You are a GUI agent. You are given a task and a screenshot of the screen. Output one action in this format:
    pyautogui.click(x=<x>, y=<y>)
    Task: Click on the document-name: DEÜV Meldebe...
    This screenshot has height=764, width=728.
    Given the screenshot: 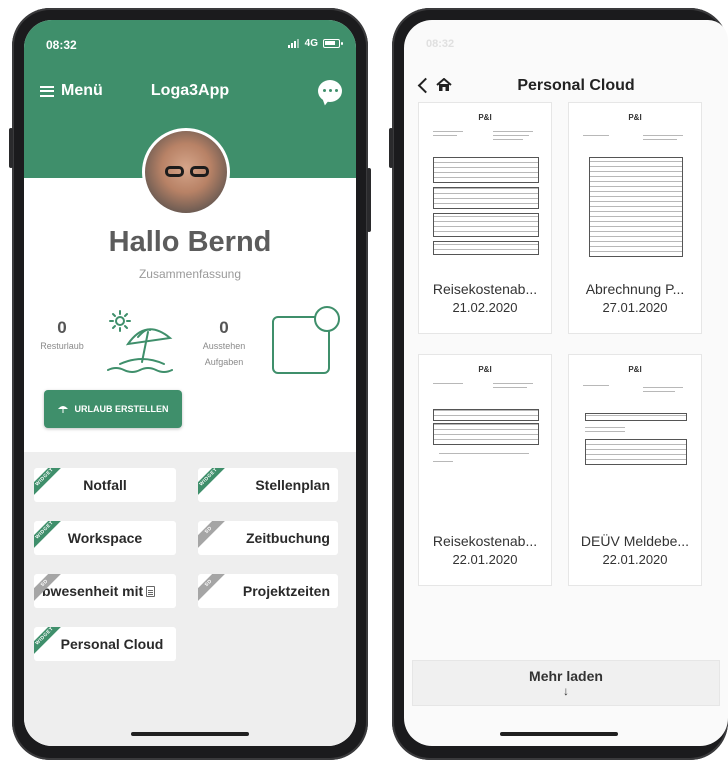 What is the action you would take?
    pyautogui.click(x=635, y=541)
    